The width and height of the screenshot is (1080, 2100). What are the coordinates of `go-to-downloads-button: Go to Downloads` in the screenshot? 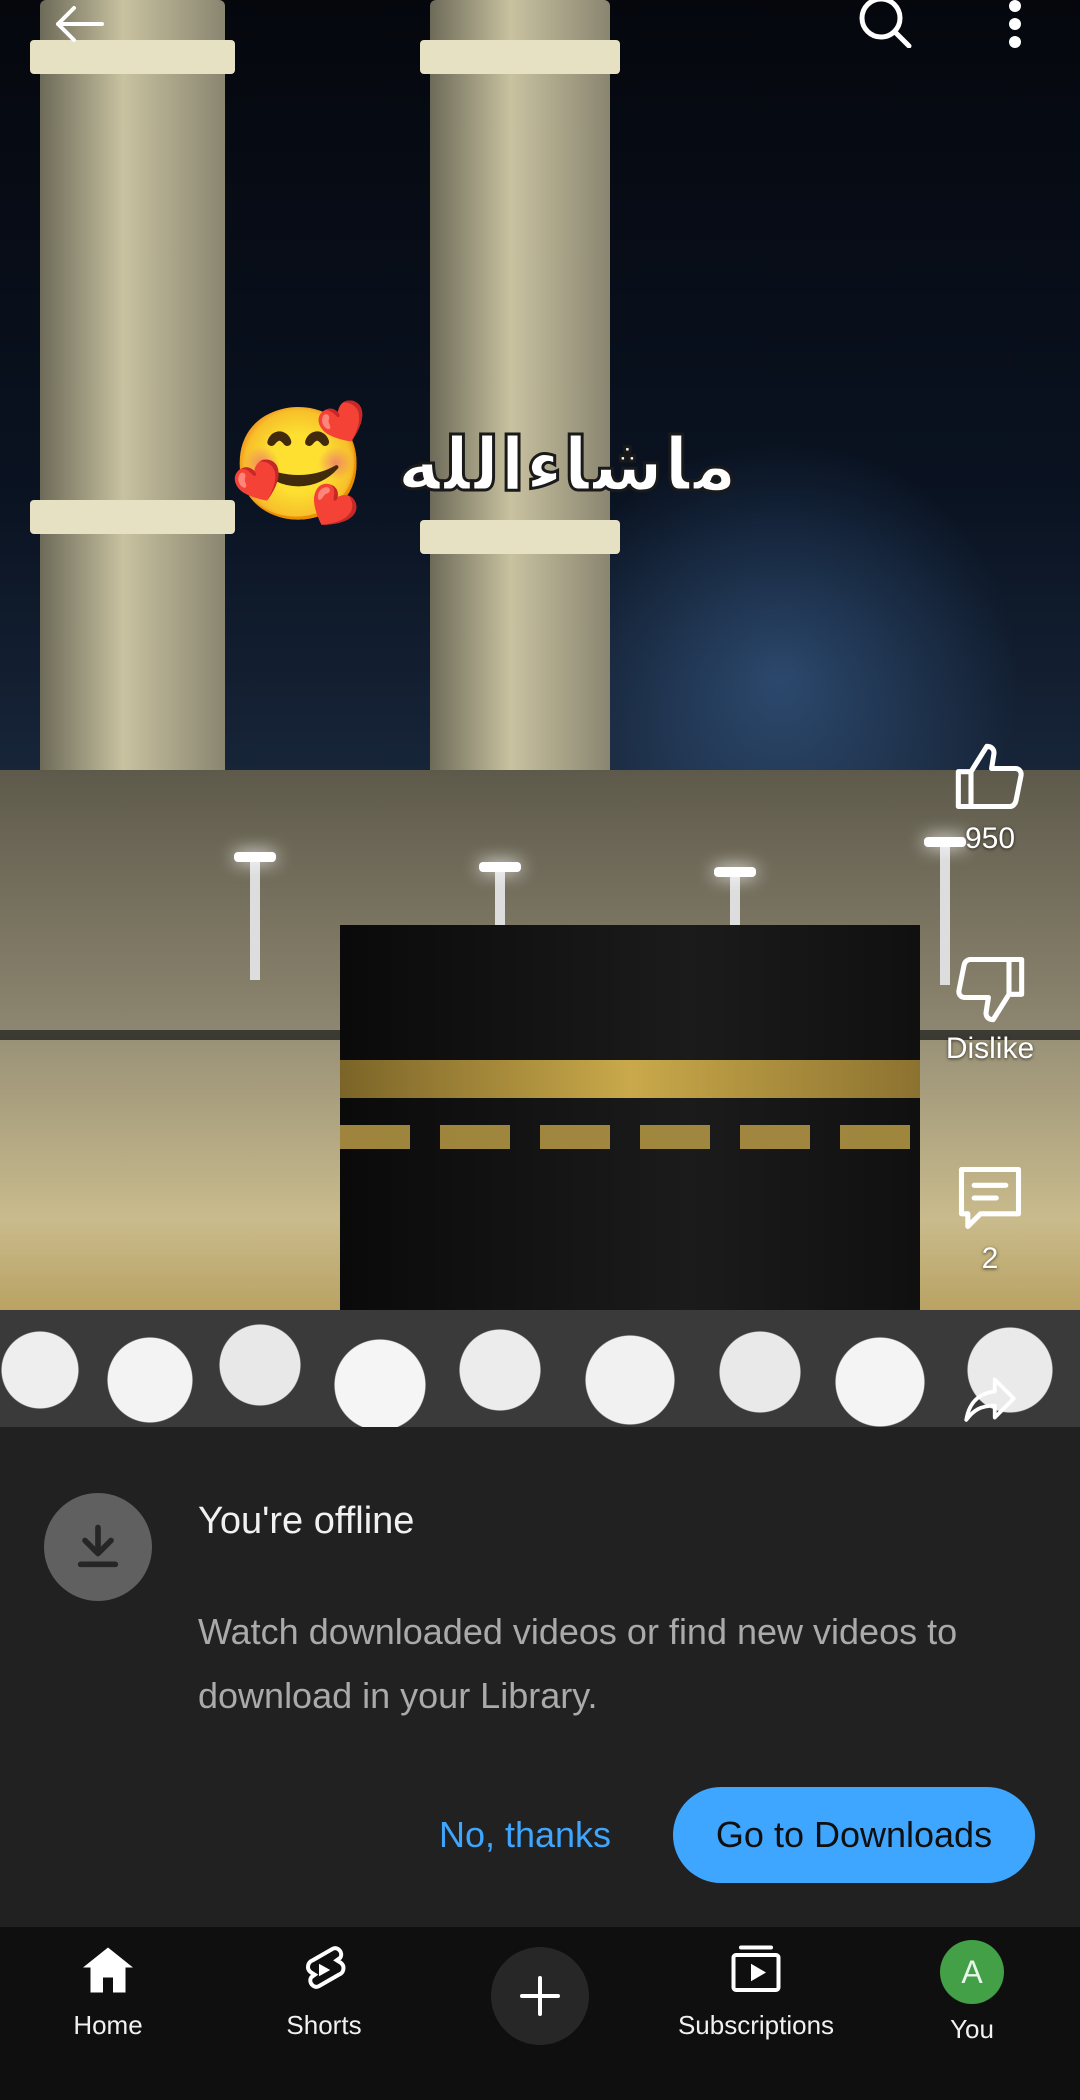 It's located at (854, 1835).